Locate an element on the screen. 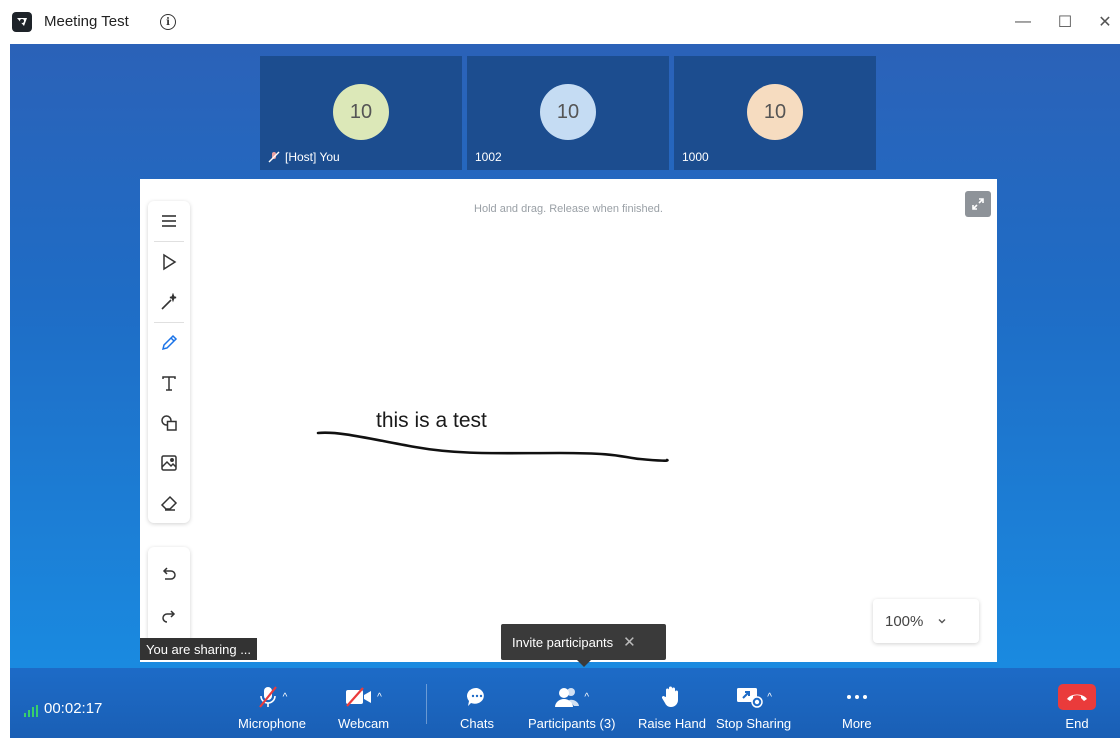  close-icon: ✕ is located at coordinates (629, 642).